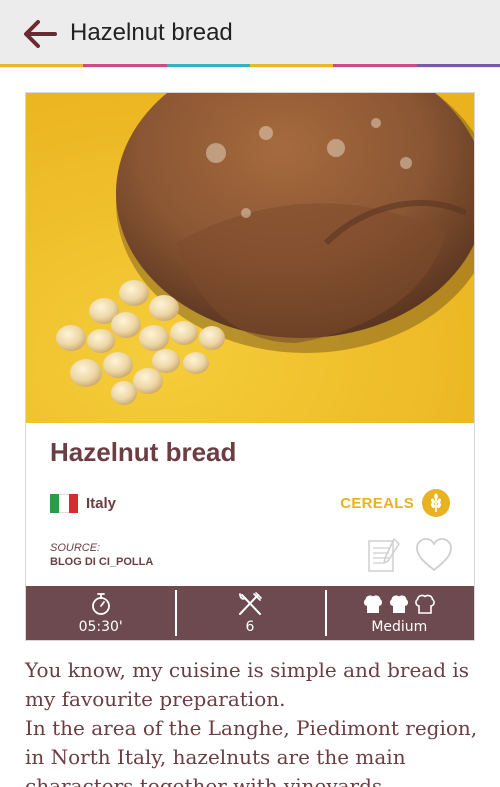 This screenshot has height=787, width=500. Describe the element at coordinates (101, 562) in the screenshot. I see `source-link: BLOG DI CI_POLLA` at that location.